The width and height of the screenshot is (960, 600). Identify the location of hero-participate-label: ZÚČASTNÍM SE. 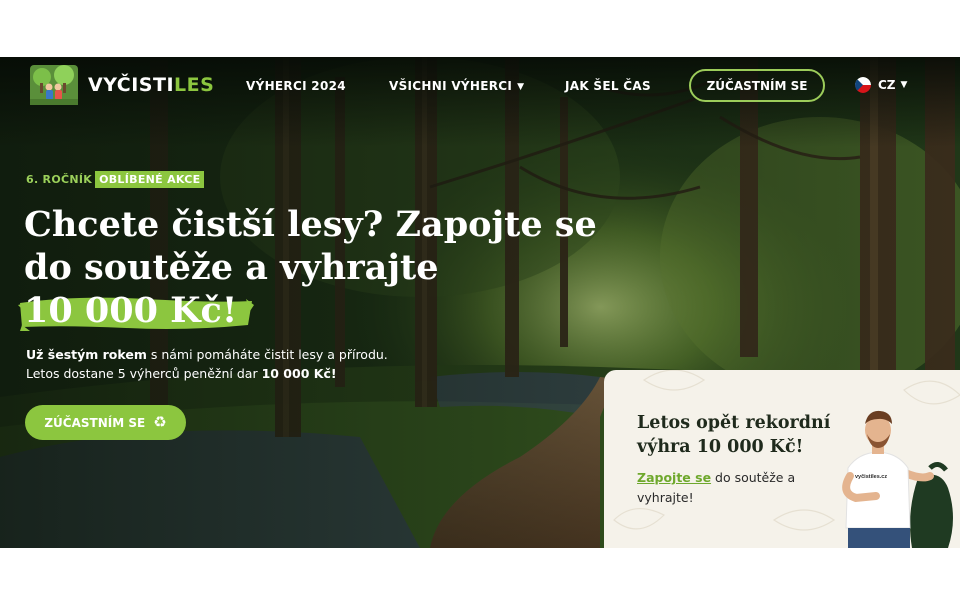
(95, 422).